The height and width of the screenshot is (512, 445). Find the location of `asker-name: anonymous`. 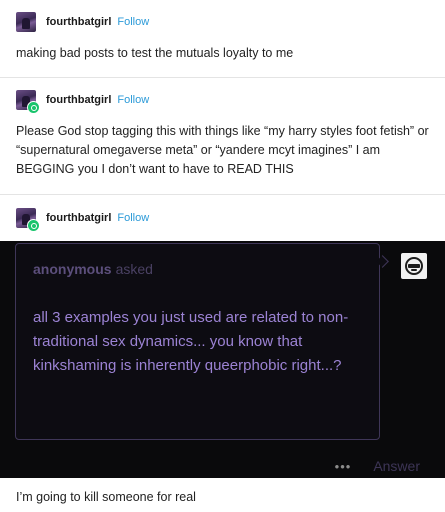

asker-name: anonymous is located at coordinates (72, 269).